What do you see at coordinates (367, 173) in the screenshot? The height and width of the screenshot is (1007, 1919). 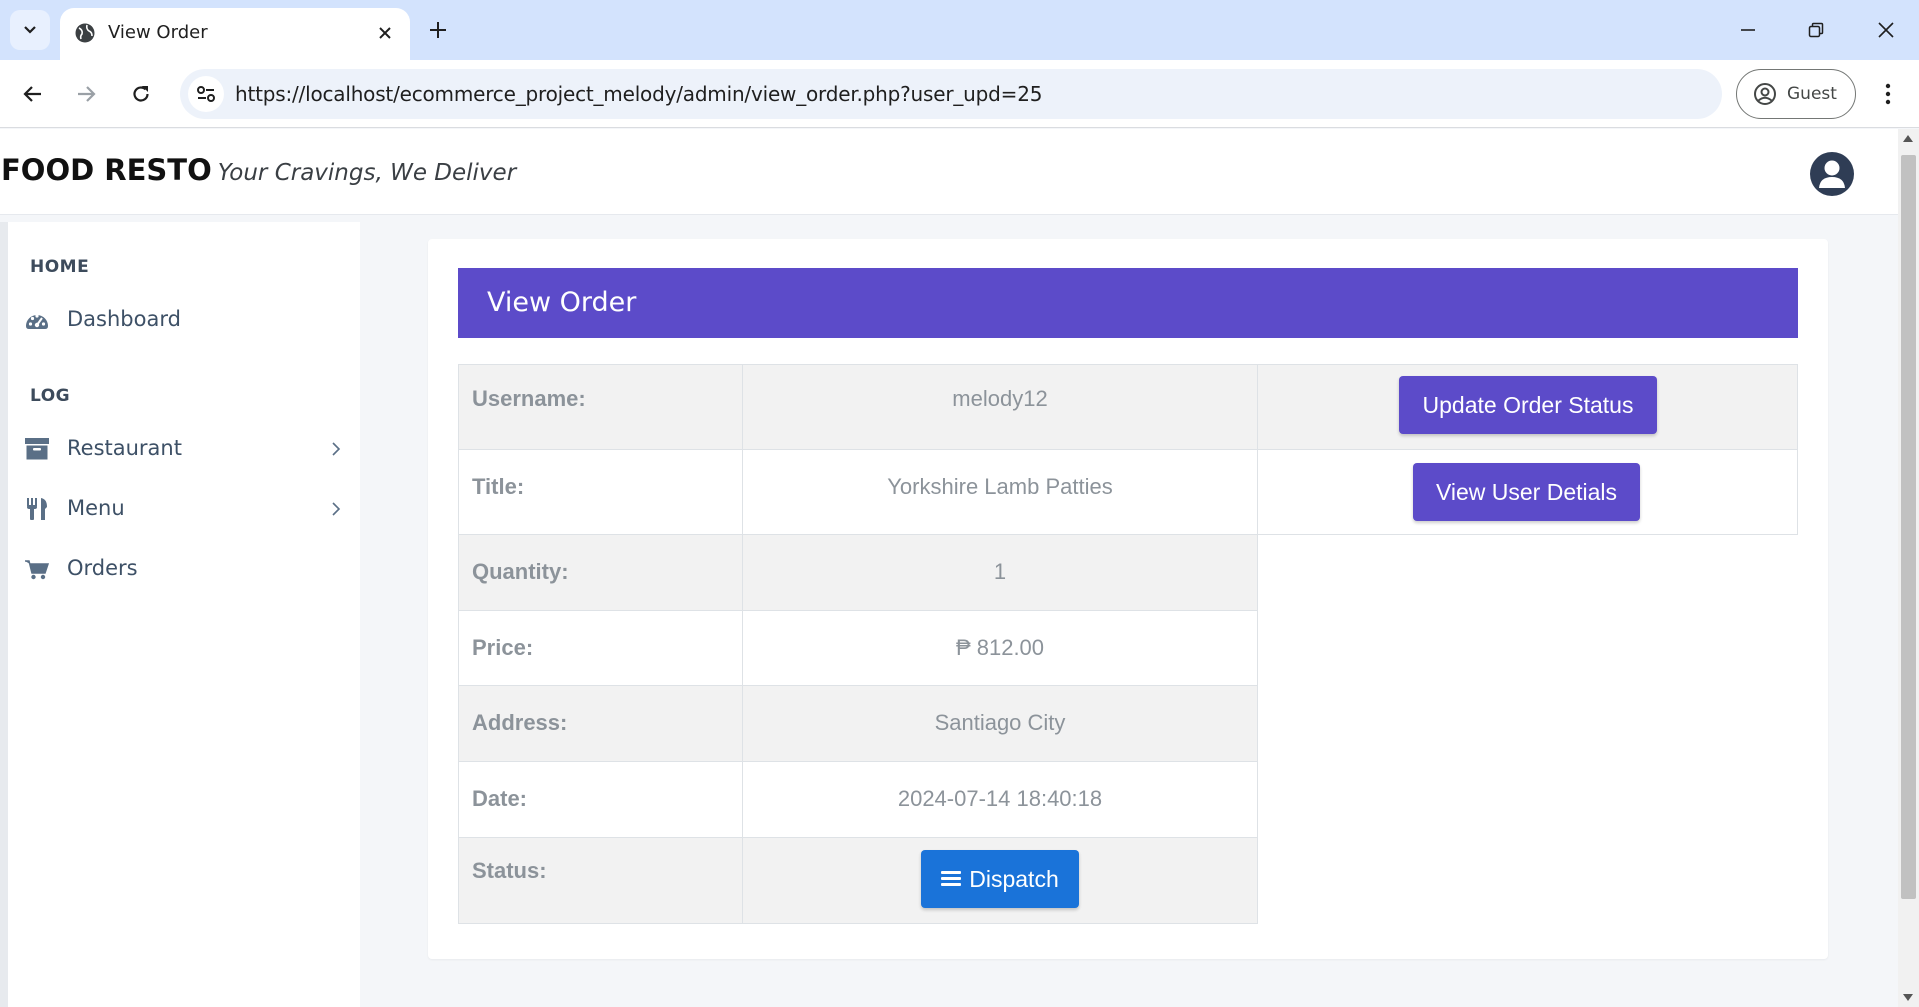 I see `brand-tagline: Your Cravings, We Deliver` at bounding box center [367, 173].